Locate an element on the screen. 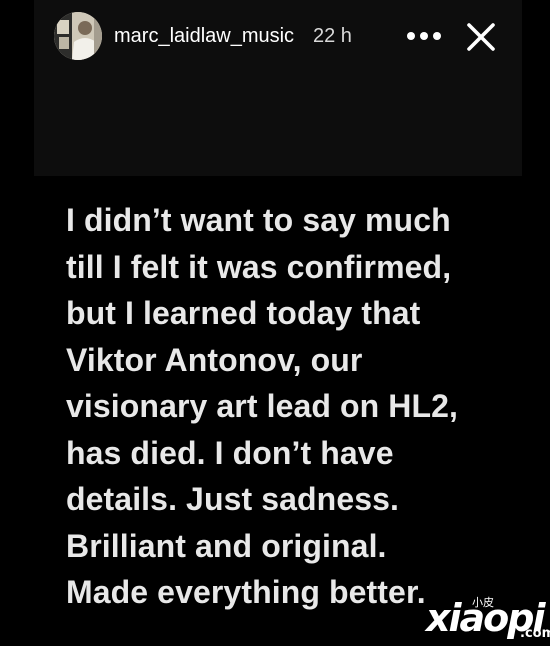  story-line: has died. I don’t have is located at coordinates (230, 452).